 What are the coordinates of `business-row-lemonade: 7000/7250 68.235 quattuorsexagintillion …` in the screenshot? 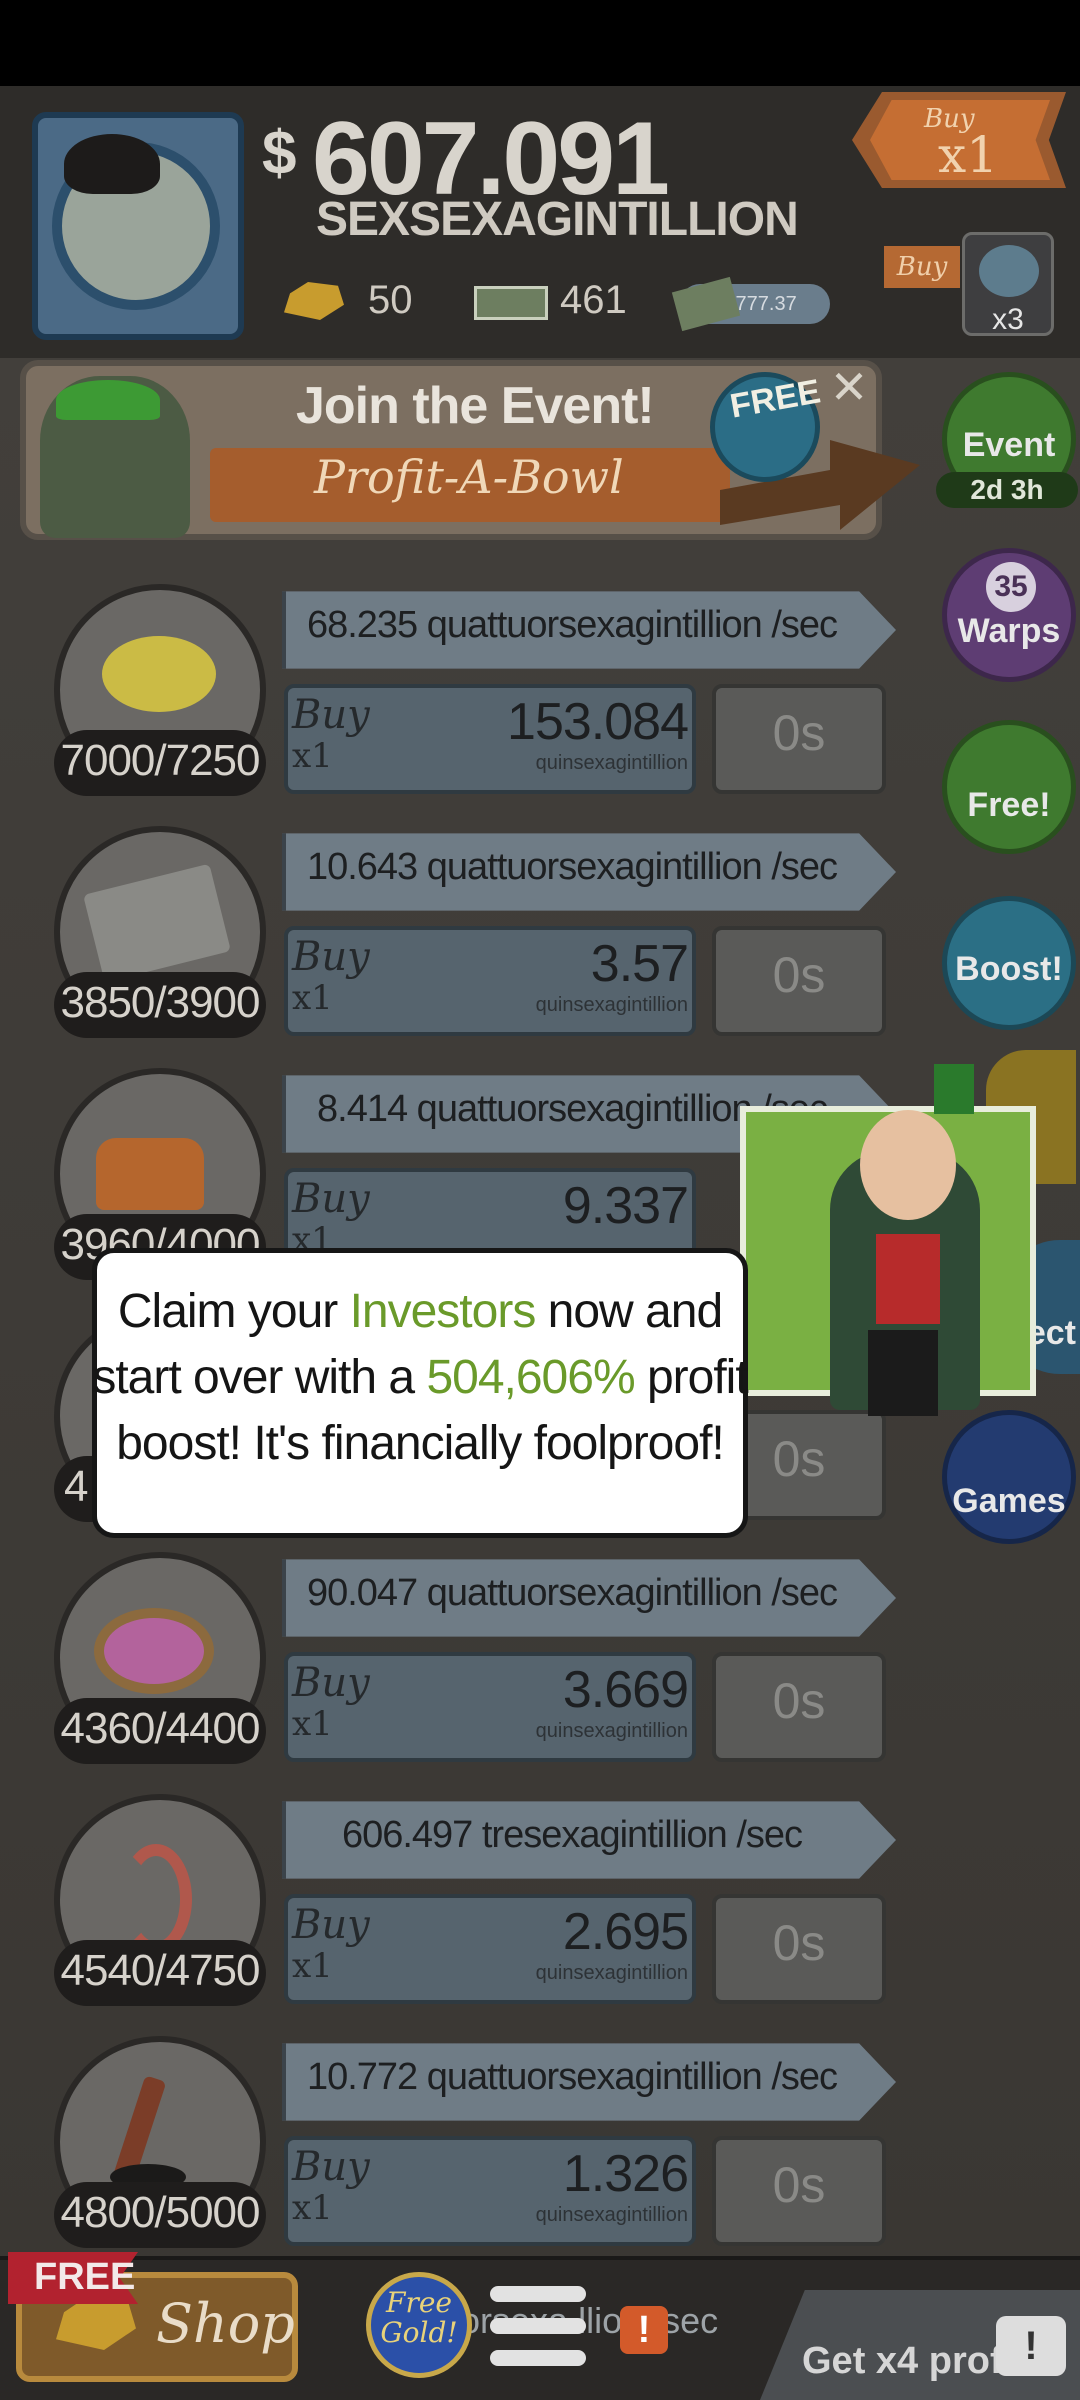 It's located at (450, 699).